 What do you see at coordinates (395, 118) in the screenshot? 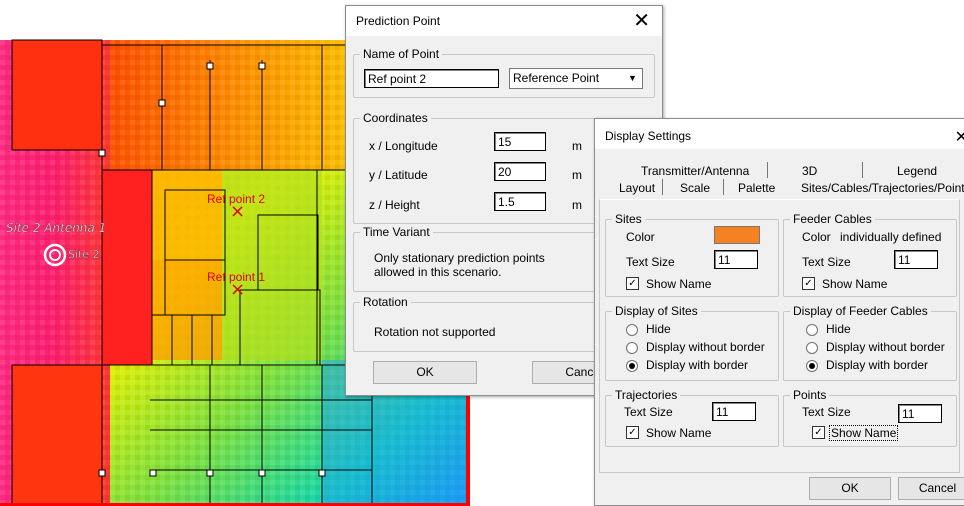
I see `group-label: Coordinates` at bounding box center [395, 118].